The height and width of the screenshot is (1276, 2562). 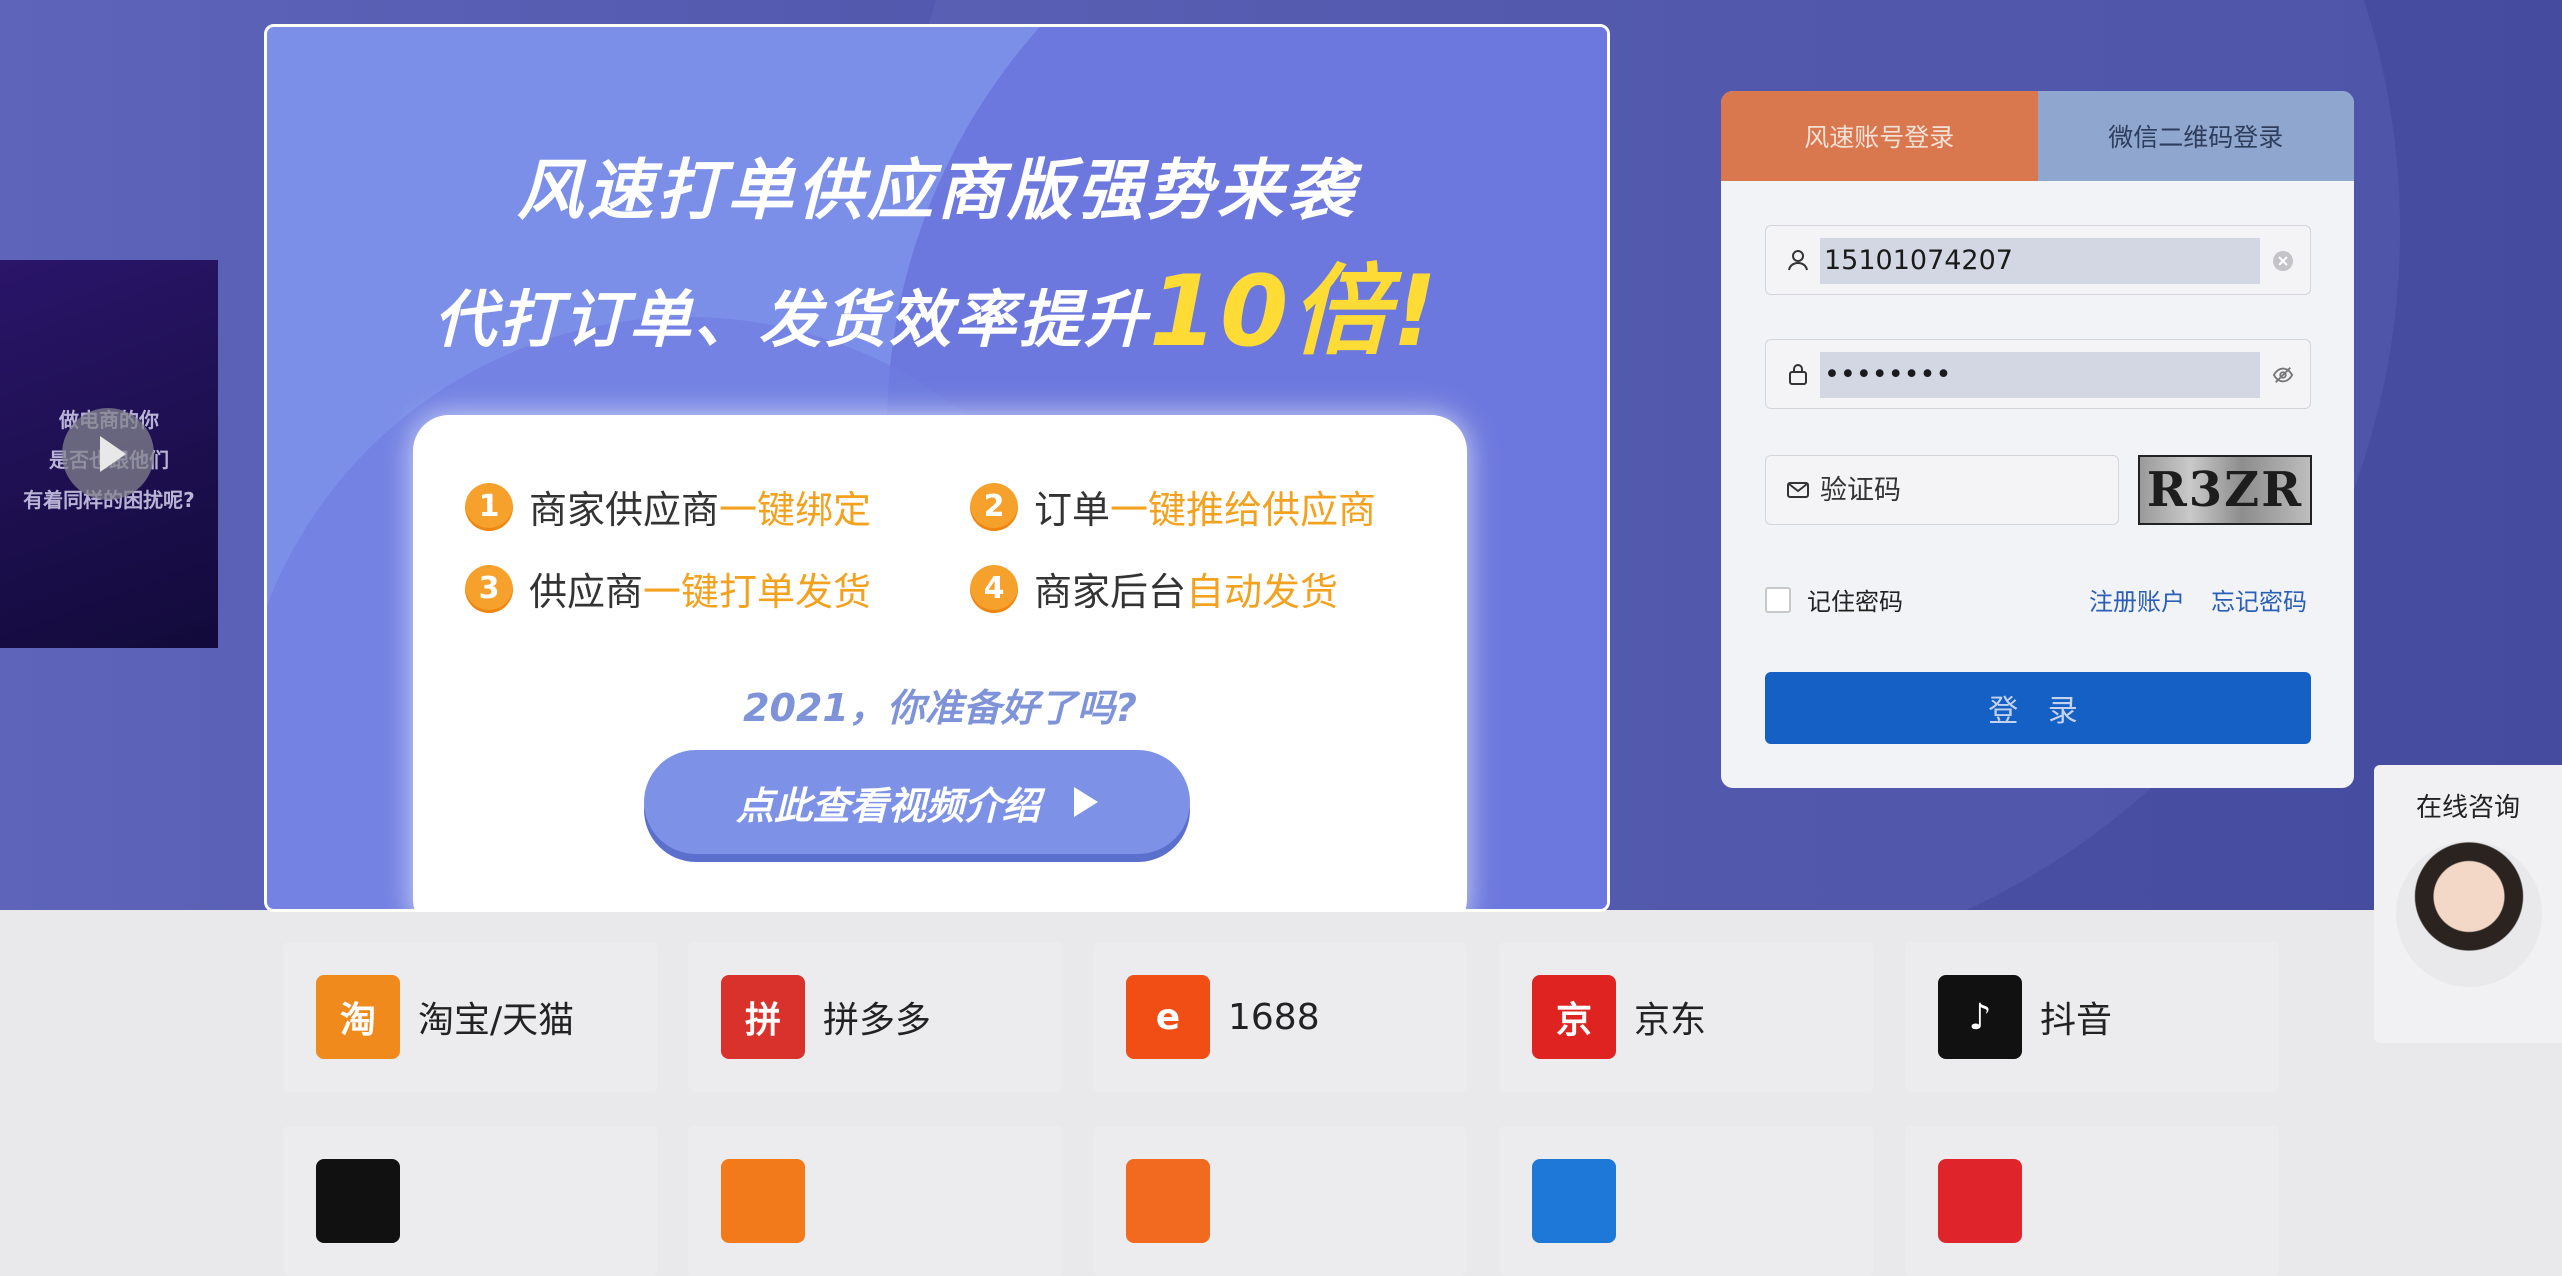 I want to click on captcha-image: R3ZR, so click(x=2225, y=490).